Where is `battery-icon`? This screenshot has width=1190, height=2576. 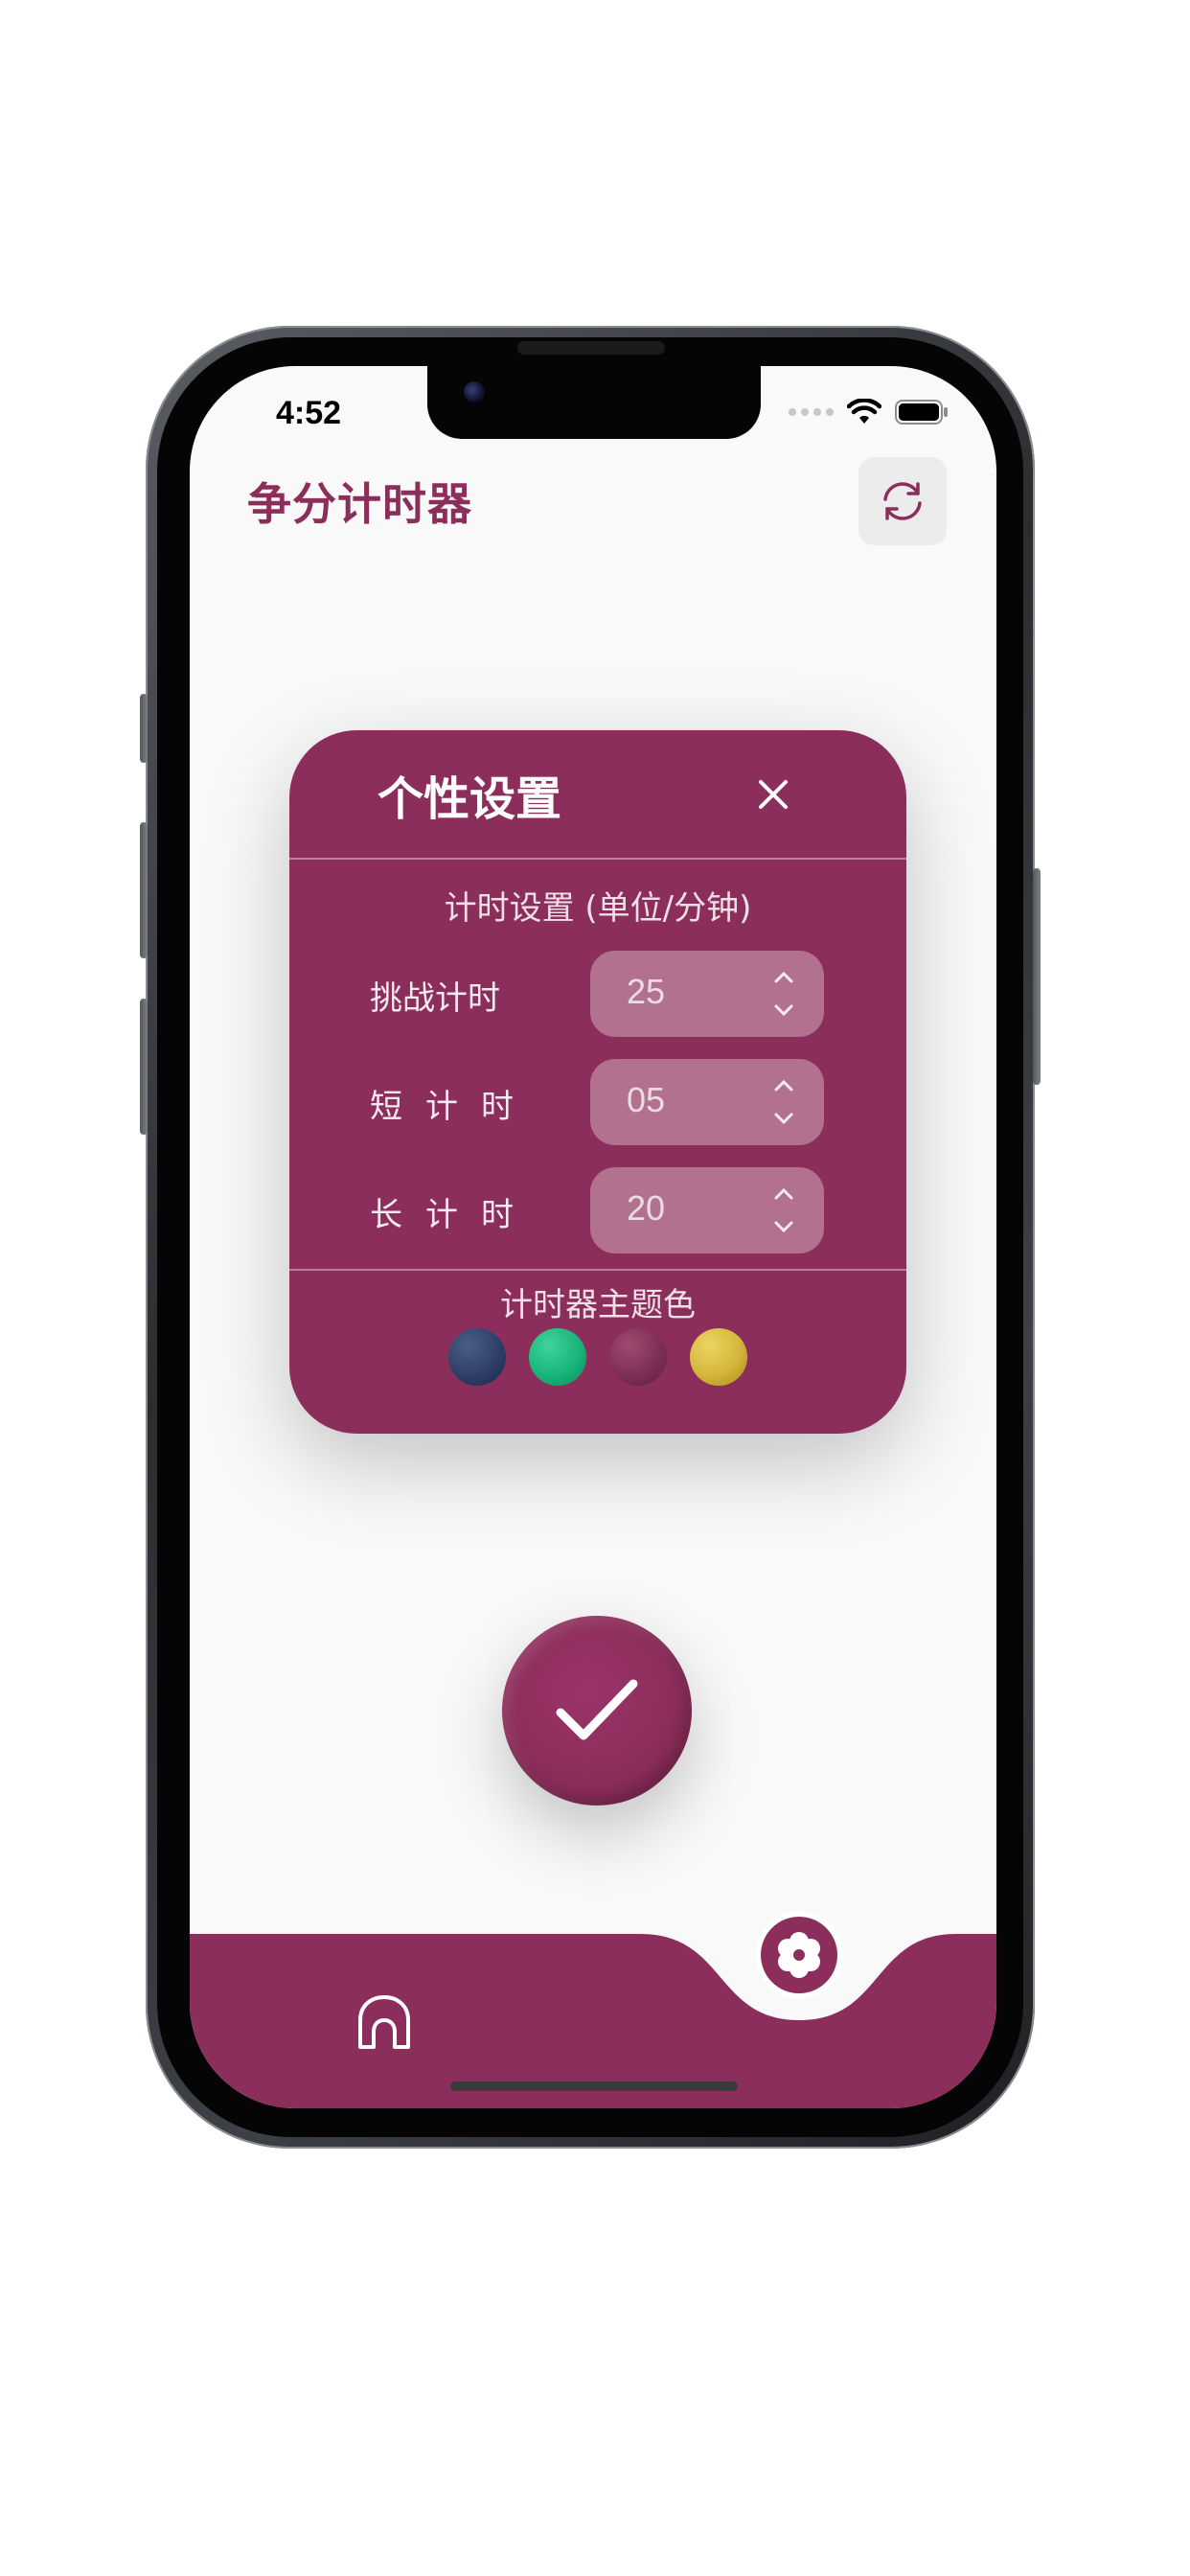 battery-icon is located at coordinates (921, 412).